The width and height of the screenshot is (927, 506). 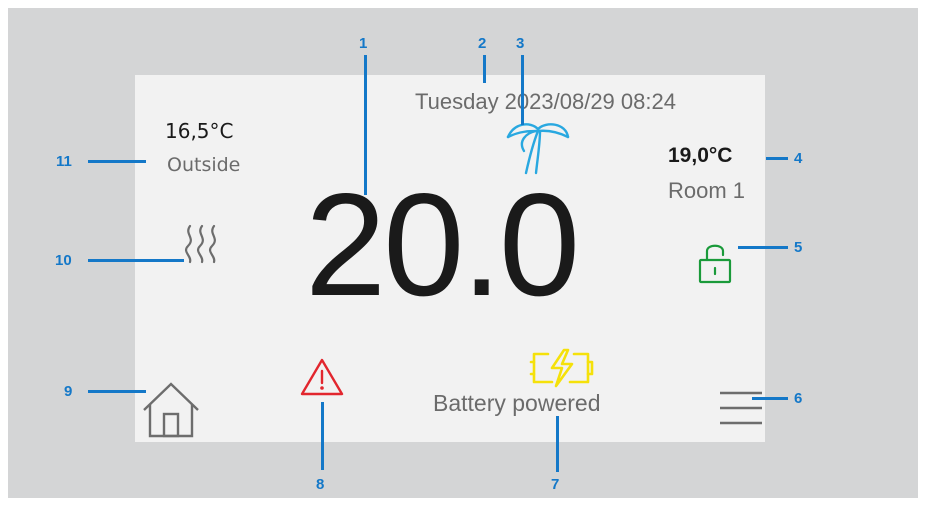 What do you see at coordinates (798, 158) in the screenshot?
I see `callout-4: 4` at bounding box center [798, 158].